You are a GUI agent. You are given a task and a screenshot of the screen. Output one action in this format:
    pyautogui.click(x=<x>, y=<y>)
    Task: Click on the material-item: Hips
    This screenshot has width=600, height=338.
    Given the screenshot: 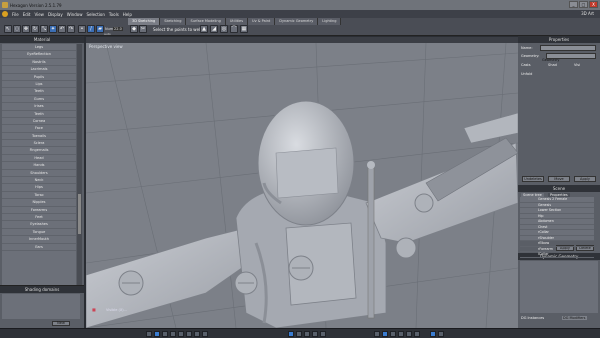 What is the action you would take?
    pyautogui.click(x=39, y=188)
    